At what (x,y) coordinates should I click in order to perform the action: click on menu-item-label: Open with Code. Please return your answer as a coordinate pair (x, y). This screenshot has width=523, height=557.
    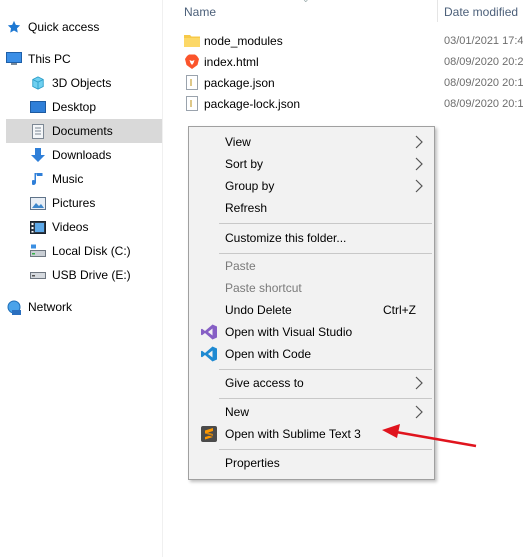
    Looking at the image, I should click on (268, 354).